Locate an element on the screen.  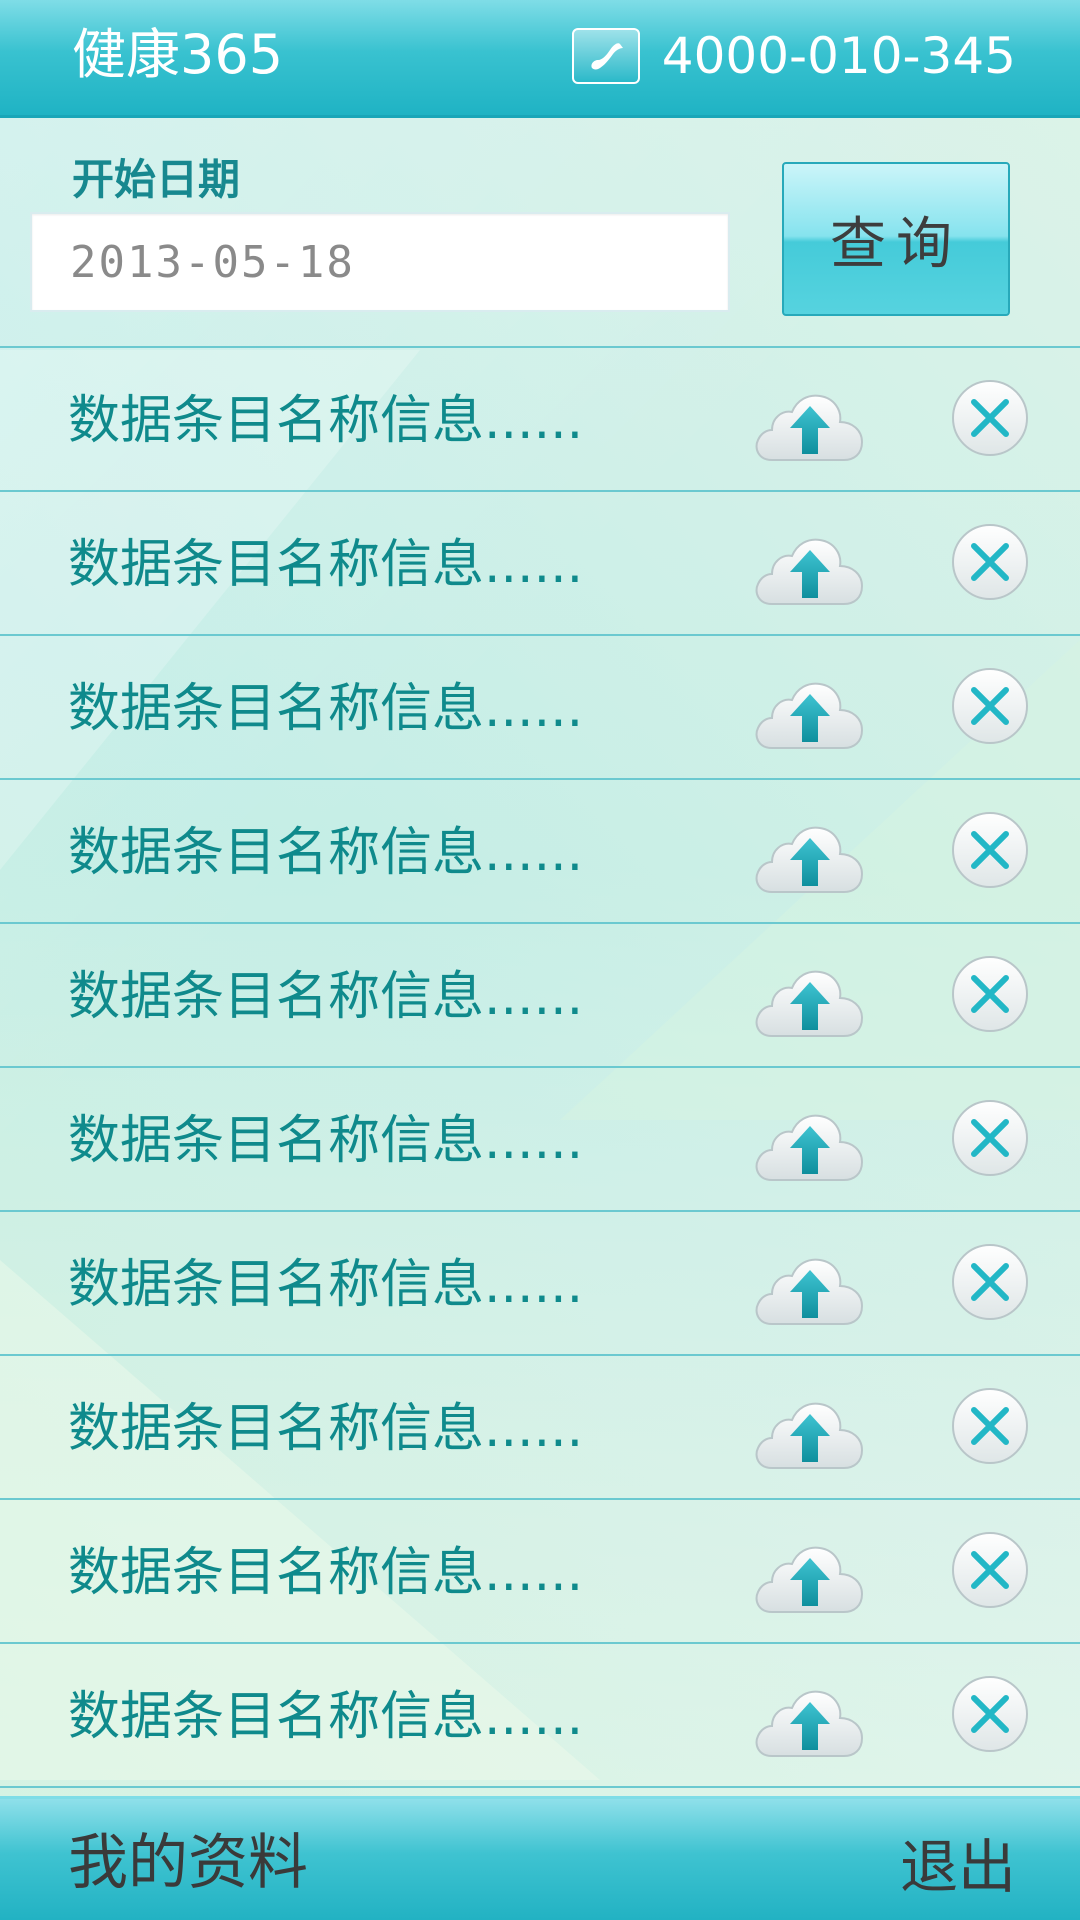
start-date-input is located at coordinates (380, 262).